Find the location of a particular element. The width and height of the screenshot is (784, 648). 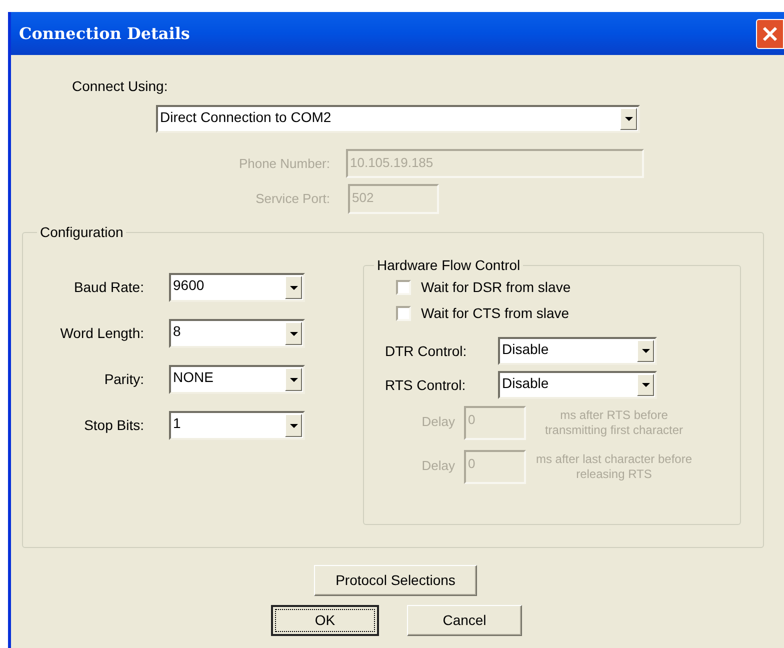

field-label: RTS Control: is located at coordinates (426, 385).